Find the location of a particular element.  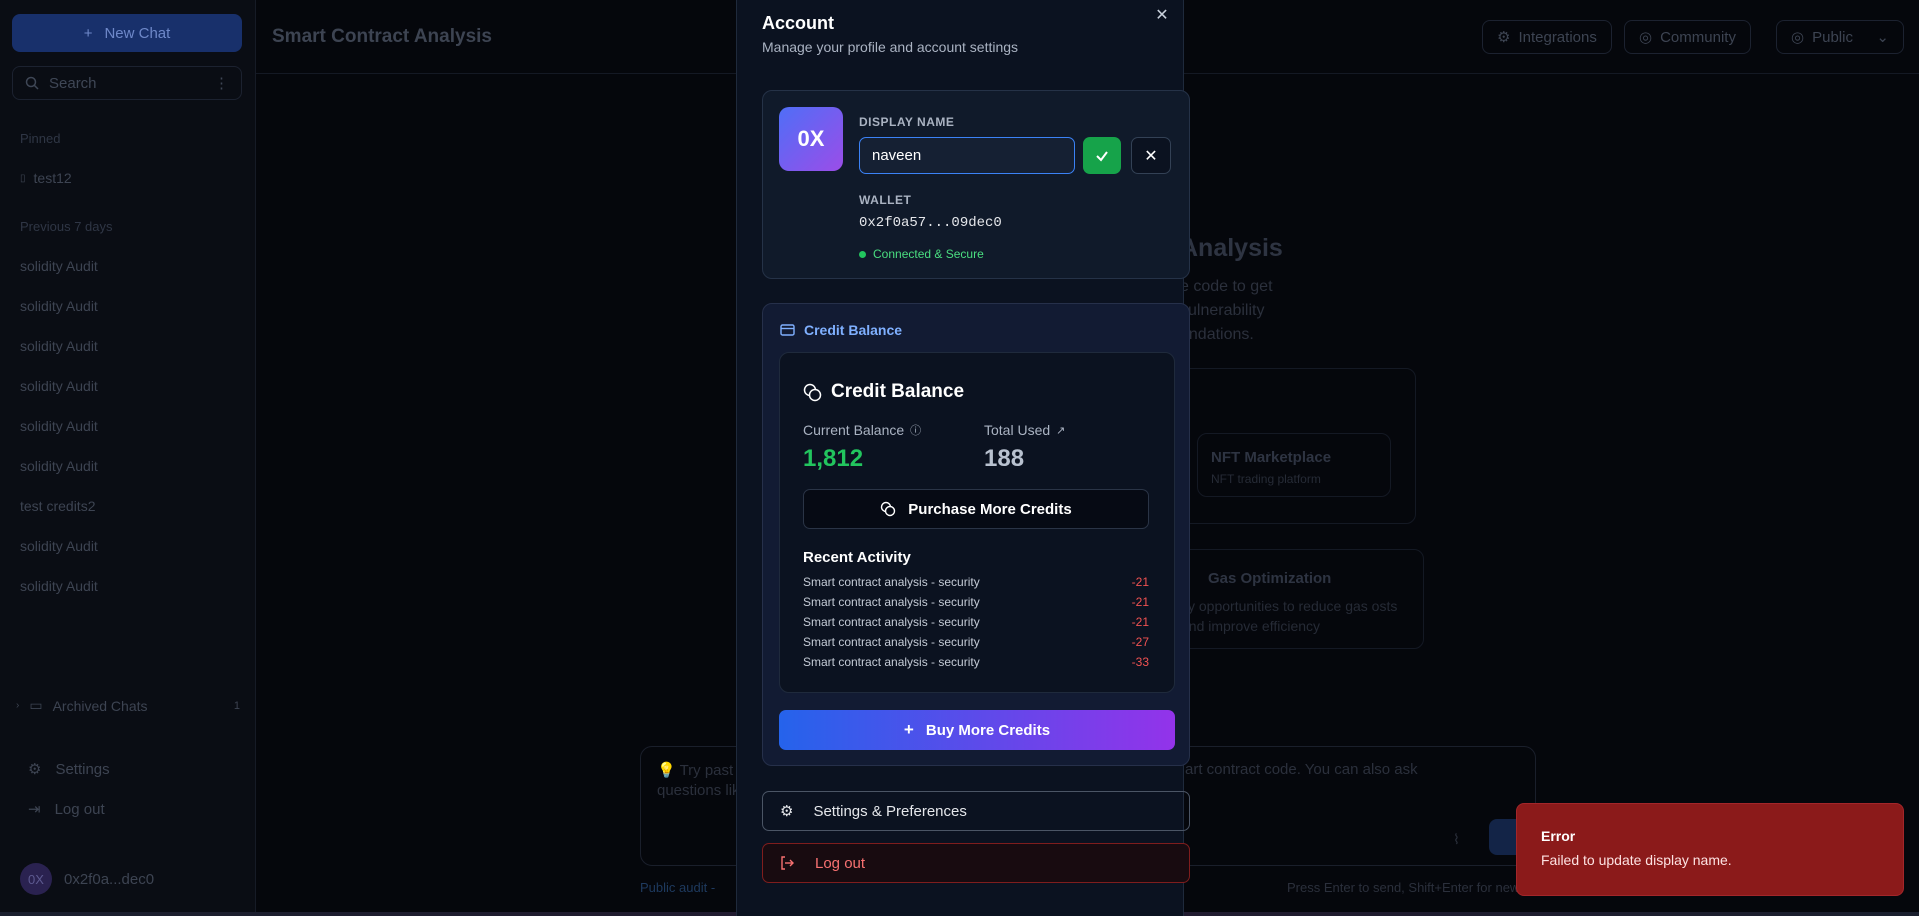

sidebar-settings-button: ⚙ Settings is located at coordinates (69, 769).